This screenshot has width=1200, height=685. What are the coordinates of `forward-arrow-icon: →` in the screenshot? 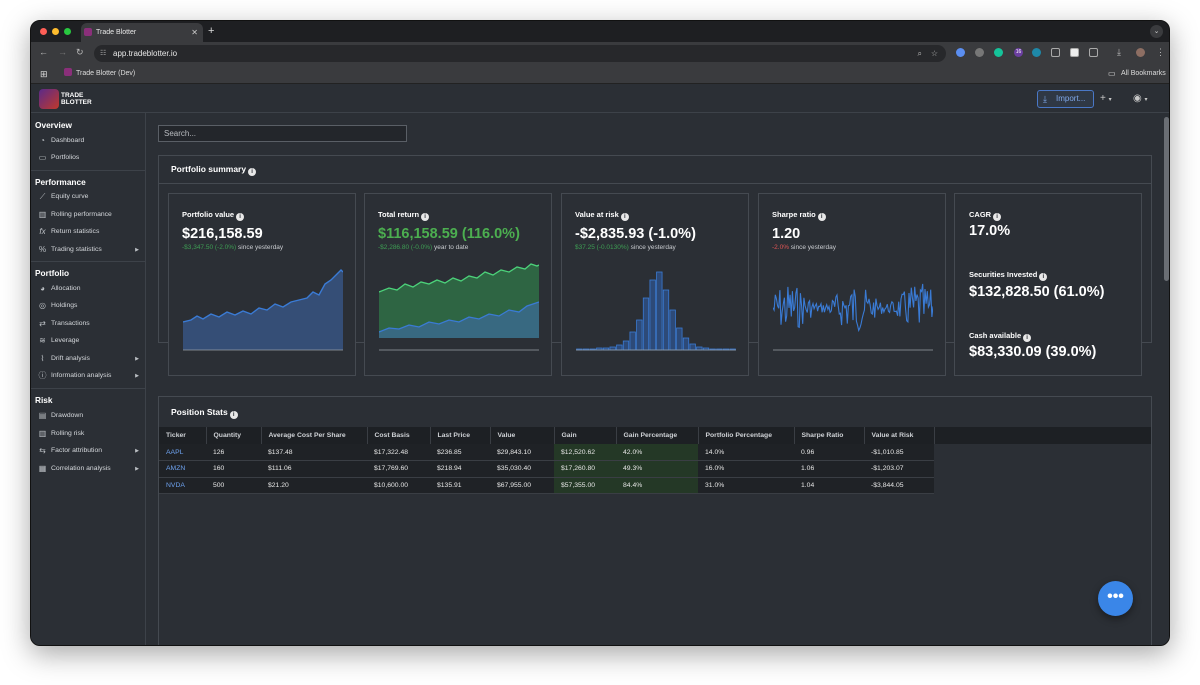 It's located at (62, 52).